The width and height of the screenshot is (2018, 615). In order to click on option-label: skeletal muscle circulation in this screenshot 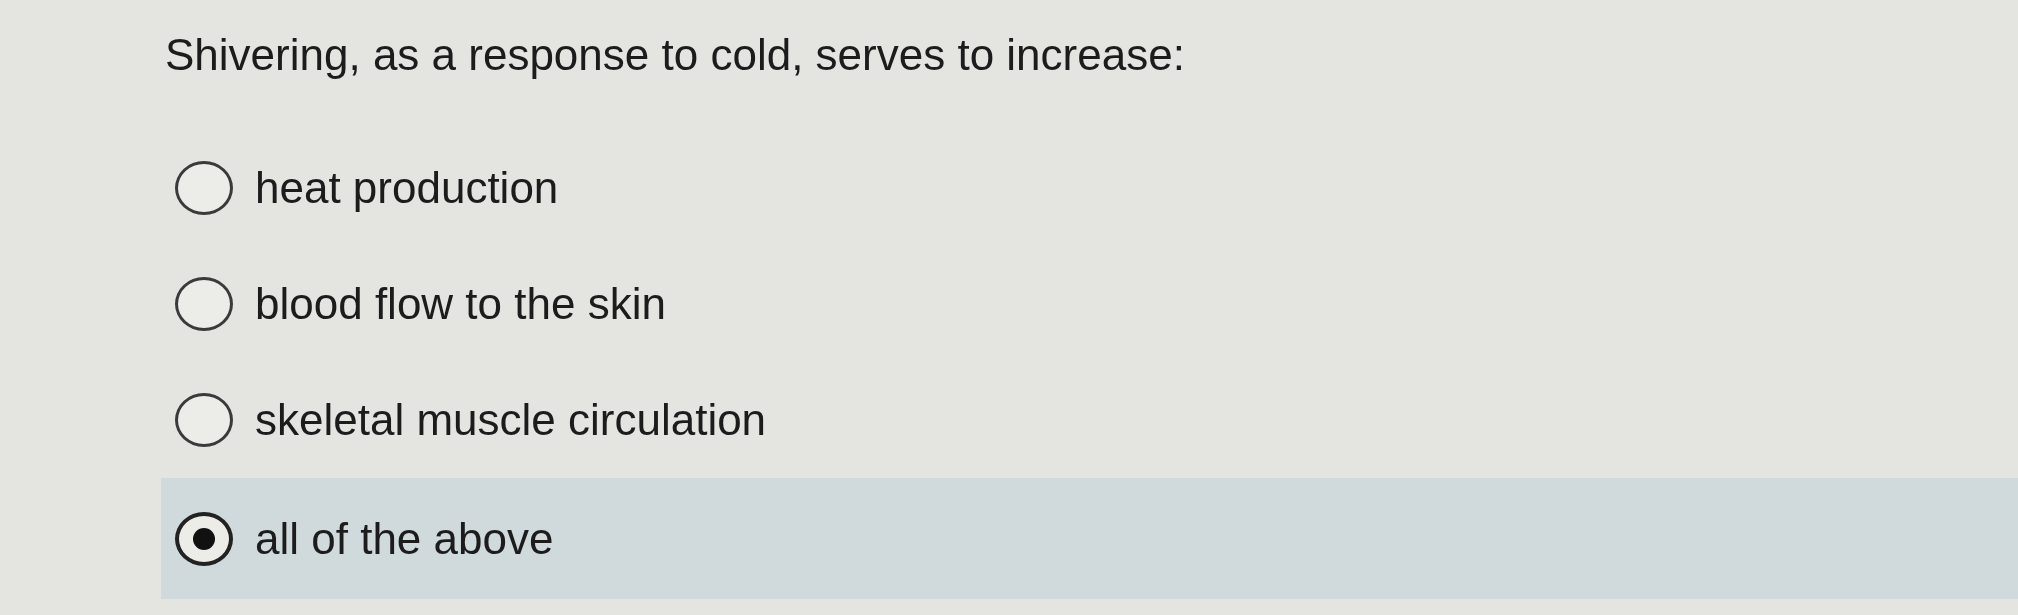, I will do `click(511, 420)`.